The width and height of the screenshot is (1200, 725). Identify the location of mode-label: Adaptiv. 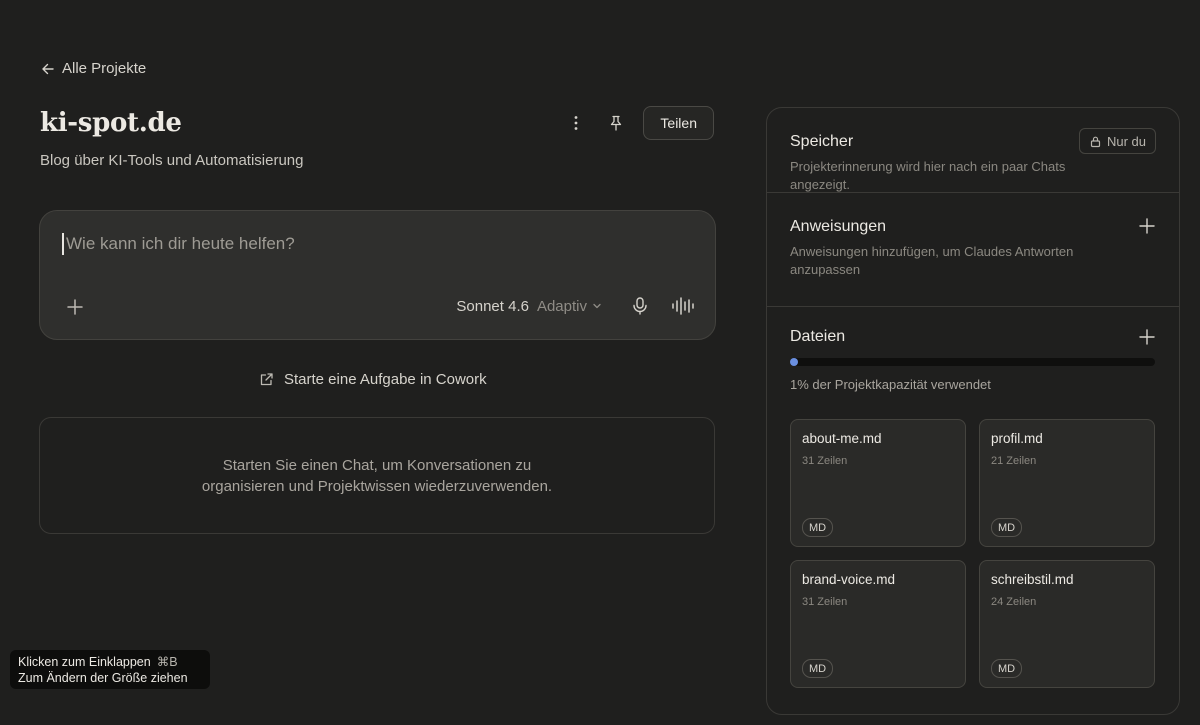
(561, 306).